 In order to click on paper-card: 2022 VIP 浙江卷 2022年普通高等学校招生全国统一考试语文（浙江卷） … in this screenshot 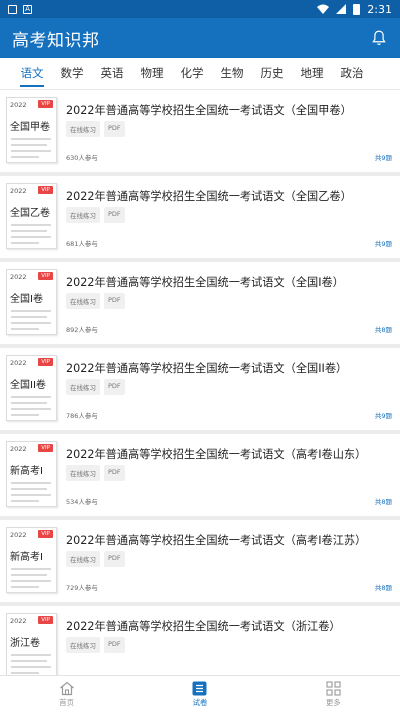, I will do `click(200, 640)`.